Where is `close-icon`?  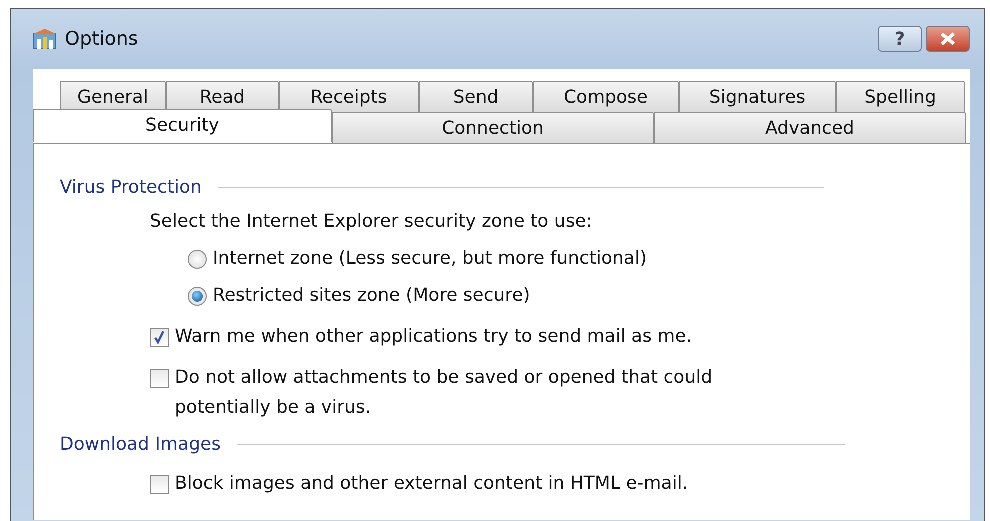 close-icon is located at coordinates (948, 39).